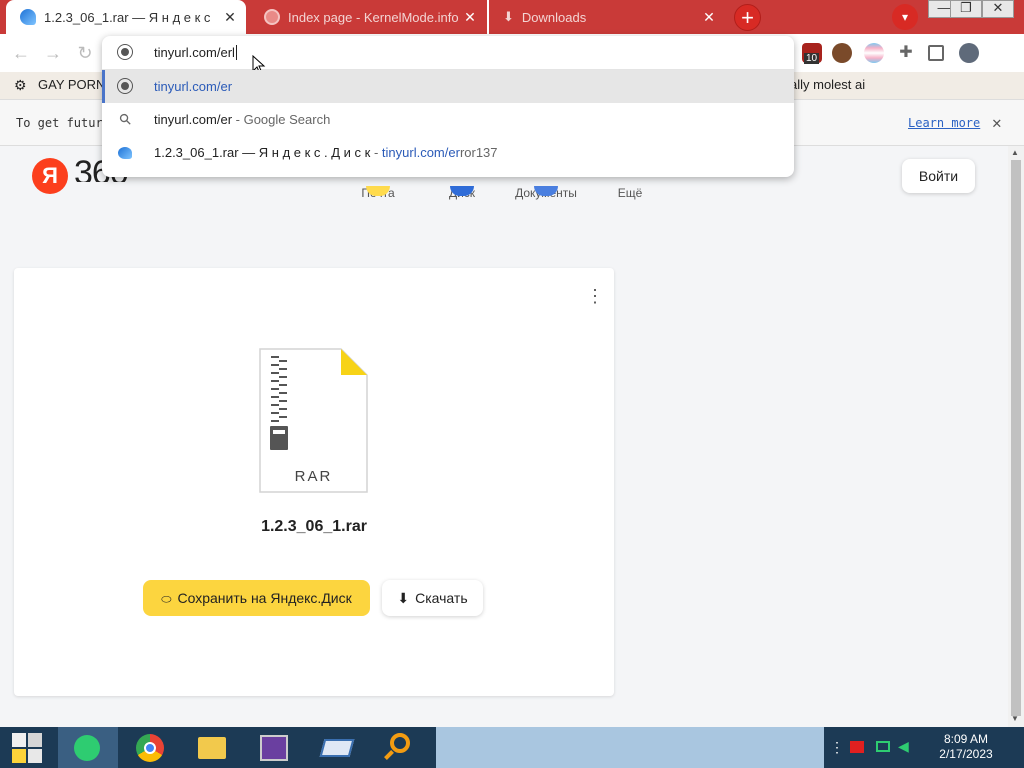 The height and width of the screenshot is (768, 1024). I want to click on suggestion-text-part: -, so click(376, 152).